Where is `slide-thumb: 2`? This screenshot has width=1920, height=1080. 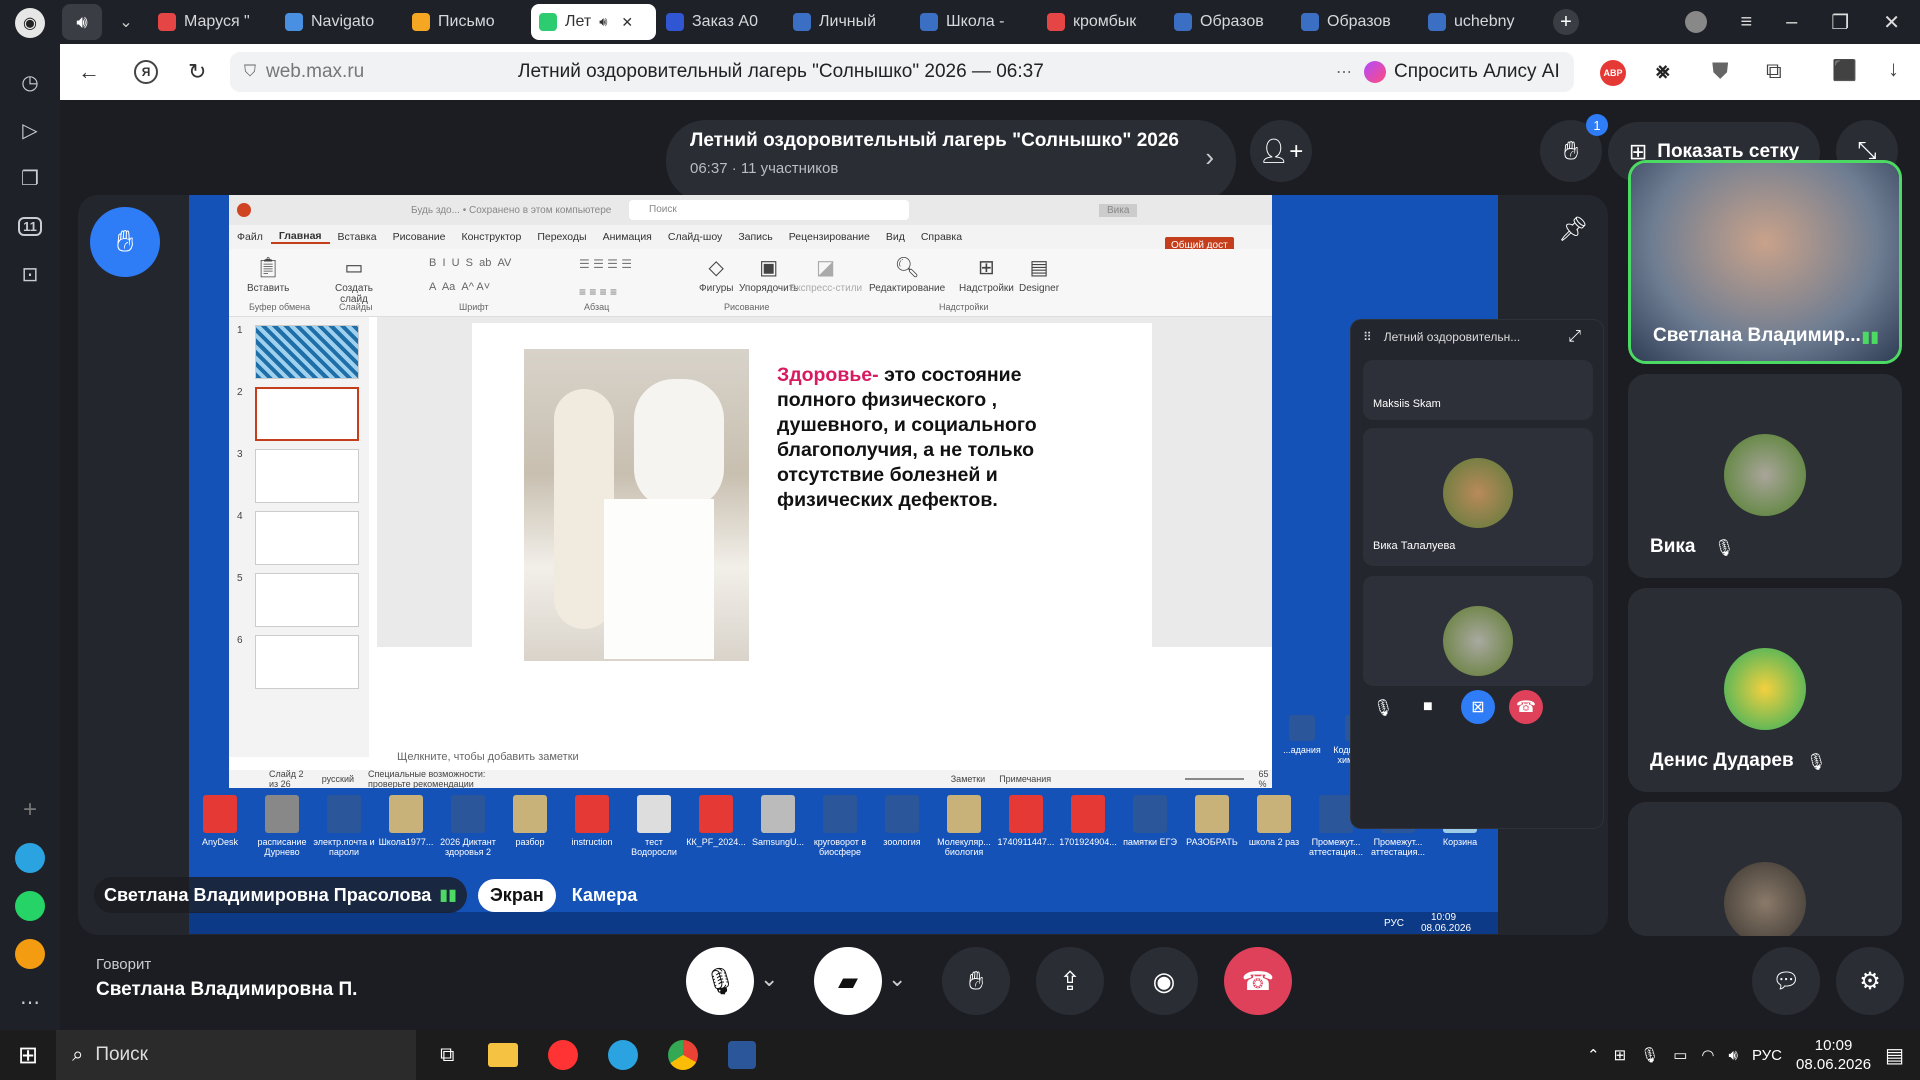 slide-thumb: 2 is located at coordinates (299, 415).